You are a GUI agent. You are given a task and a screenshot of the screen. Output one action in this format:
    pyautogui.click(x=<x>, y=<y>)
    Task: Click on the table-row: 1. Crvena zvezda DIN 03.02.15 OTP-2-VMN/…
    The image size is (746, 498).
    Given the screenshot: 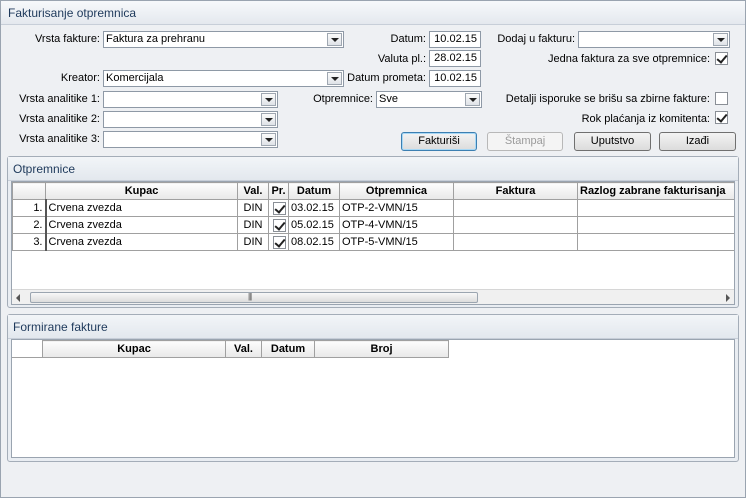 What is the action you would take?
    pyautogui.click(x=373, y=208)
    